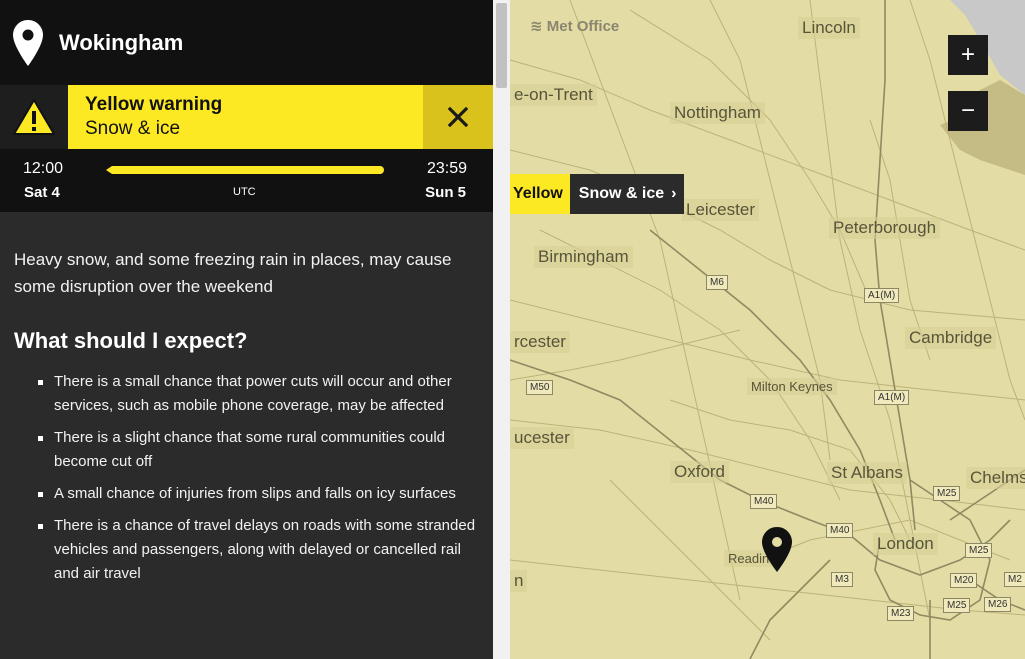 The height and width of the screenshot is (659, 1025). Describe the element at coordinates (445, 192) in the screenshot. I see `end-day: Sun 5` at that location.